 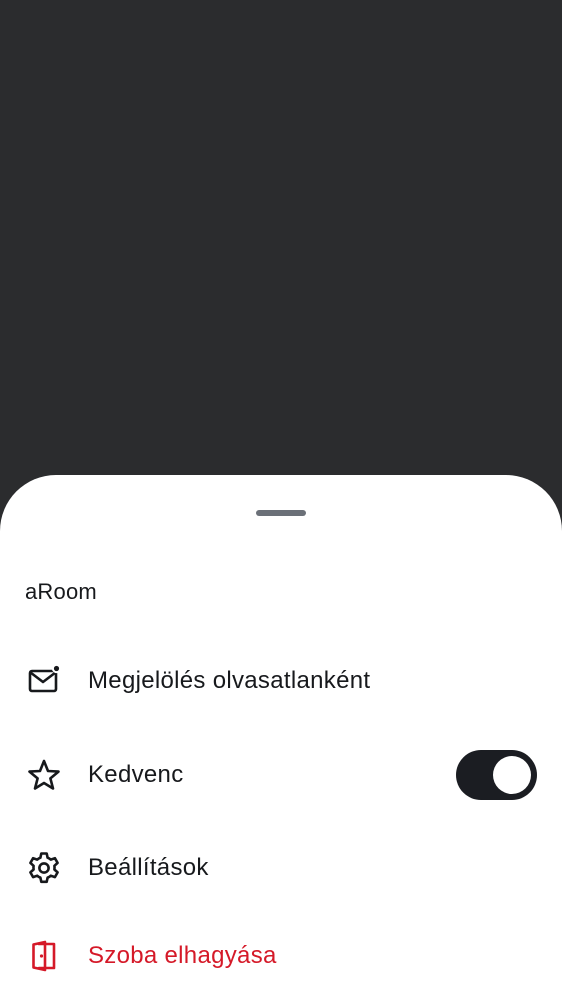 What do you see at coordinates (229, 680) in the screenshot?
I see `mark-unread-label: Megjelölés olvasatlanként` at bounding box center [229, 680].